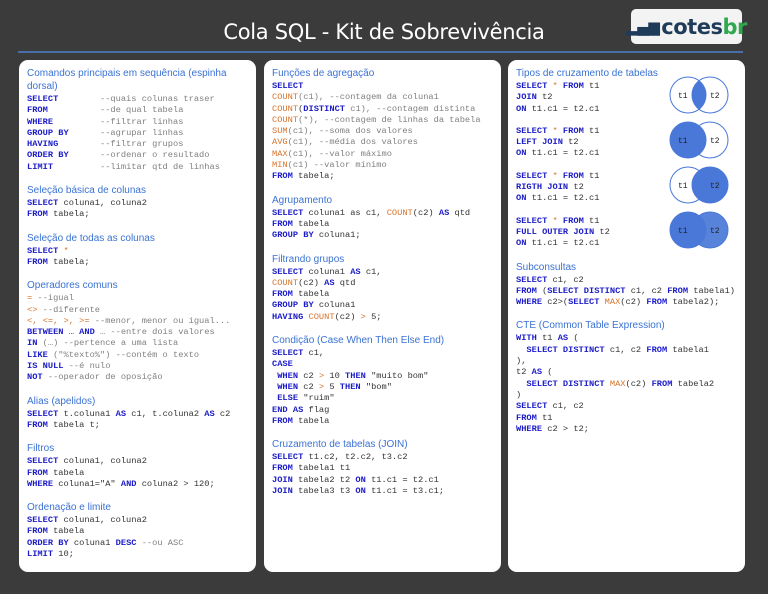  I want to click on section-title: Filtrando grupos, so click(308, 259).